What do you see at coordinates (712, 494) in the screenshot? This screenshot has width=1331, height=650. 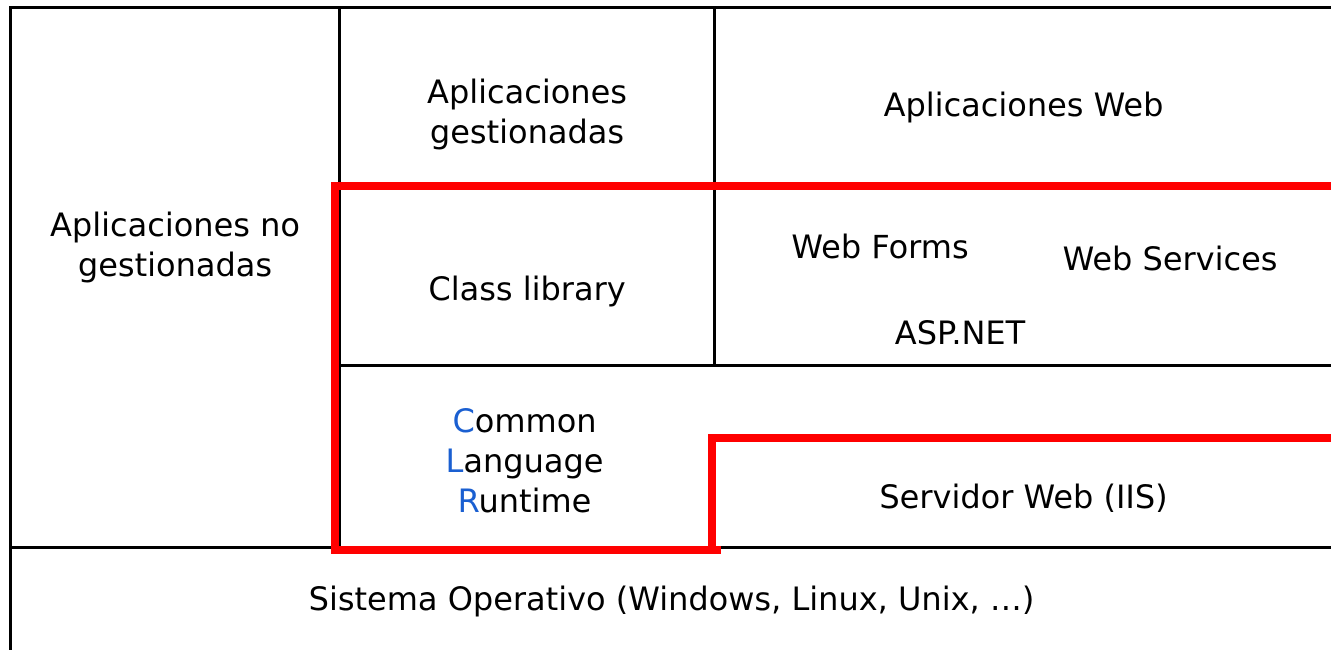 I see `highlight-step-vertical` at bounding box center [712, 494].